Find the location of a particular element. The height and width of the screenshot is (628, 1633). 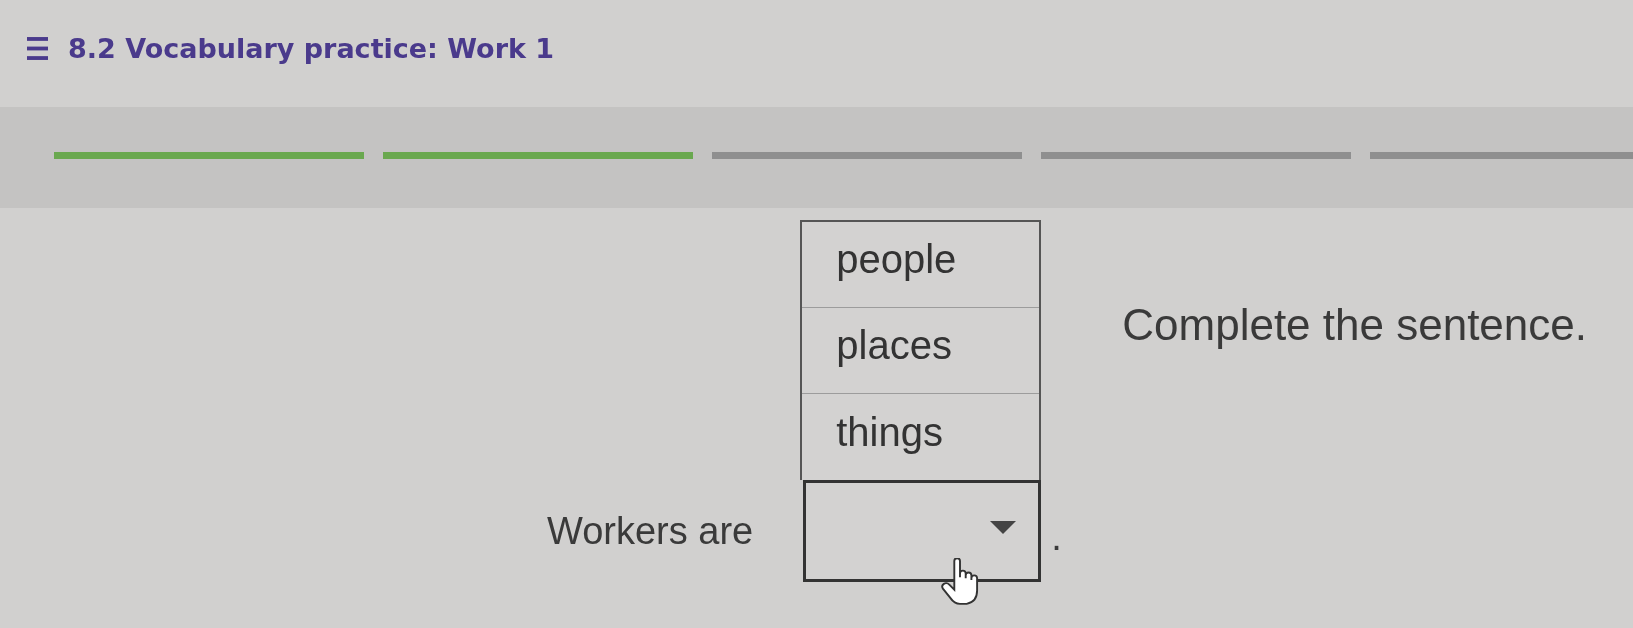

dropdown-option: places is located at coordinates (921, 351).